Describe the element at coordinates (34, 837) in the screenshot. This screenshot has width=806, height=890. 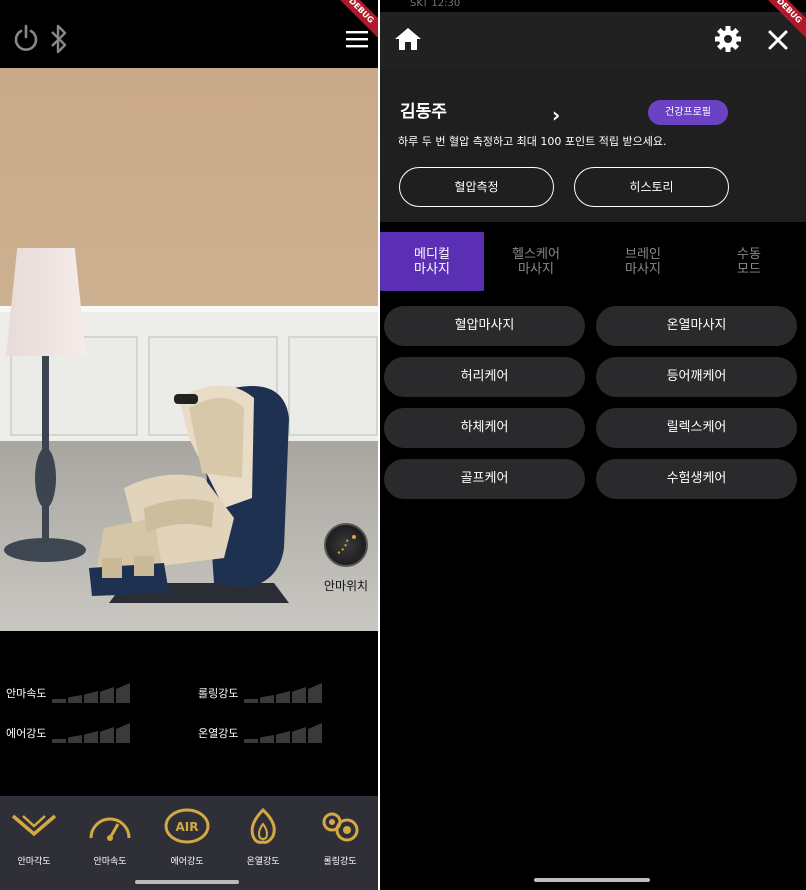
I see `nav-massage-angle: 안마각도` at that location.